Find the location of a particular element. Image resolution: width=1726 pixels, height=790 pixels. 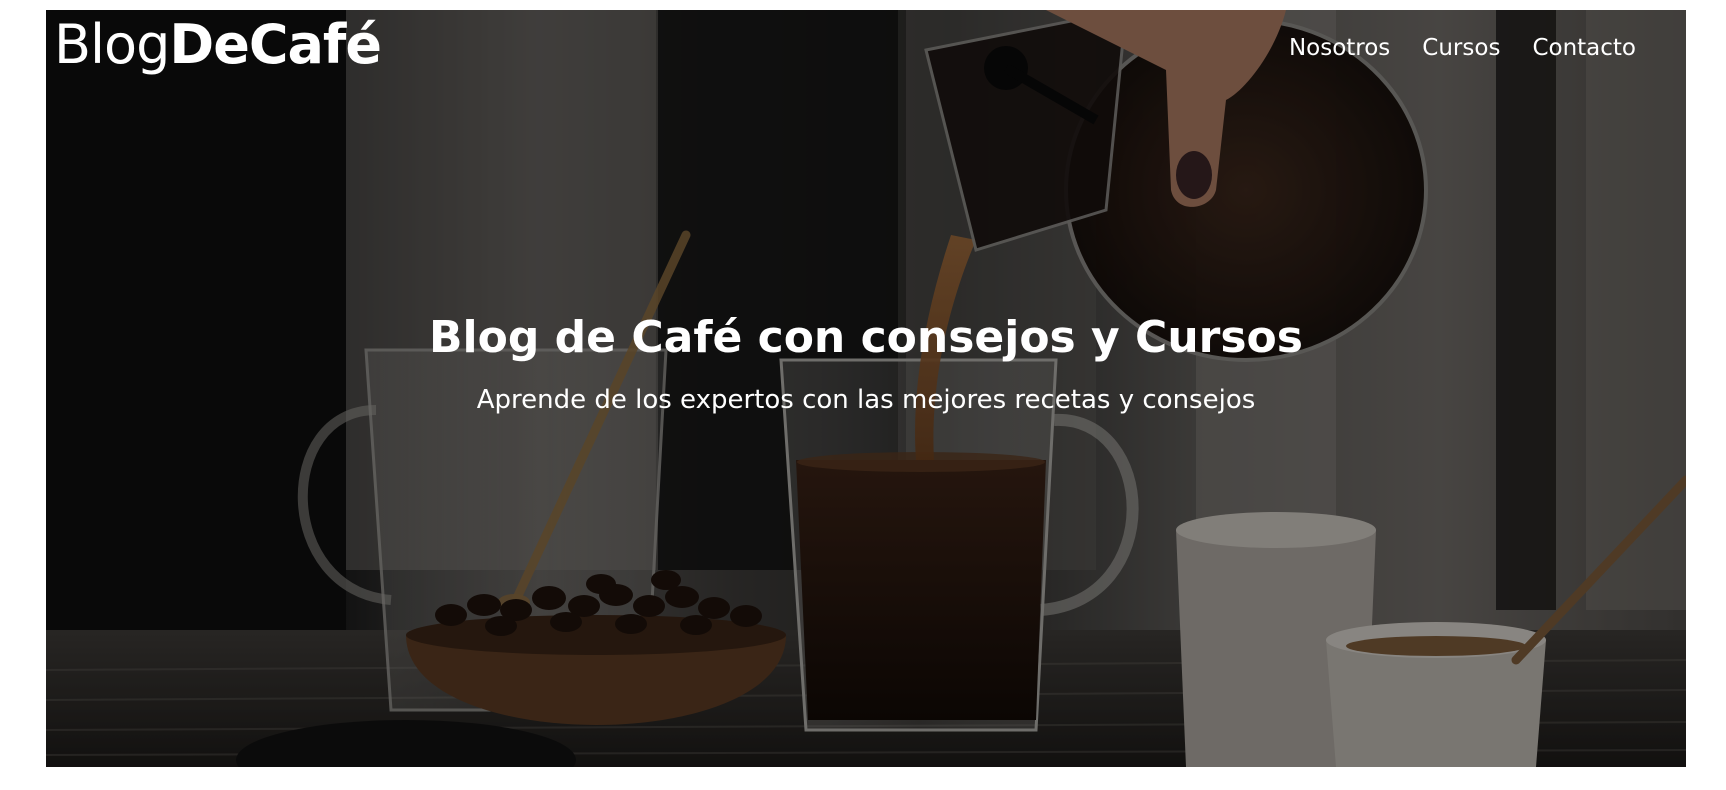

logo-bold-text: DeCafé is located at coordinates (275, 44).